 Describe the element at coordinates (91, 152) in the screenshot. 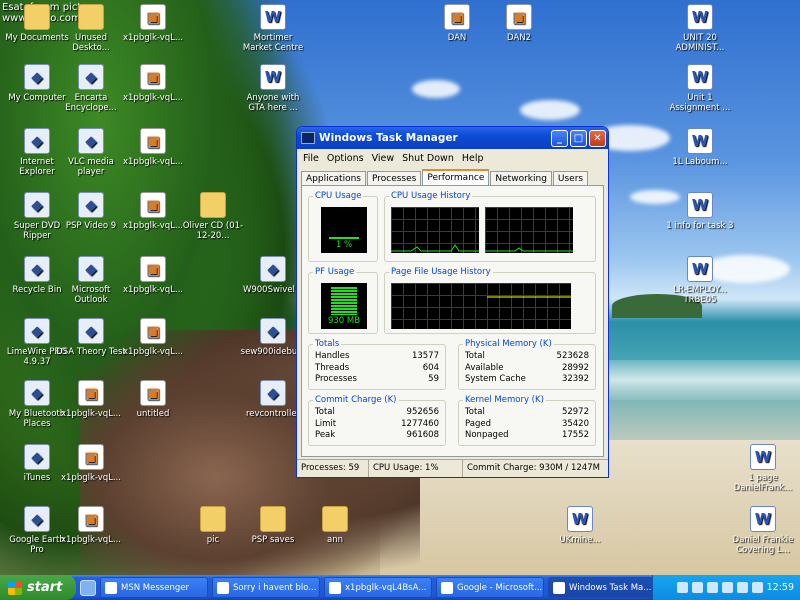

I see `desktop-icon: ◆ VLC media player` at that location.